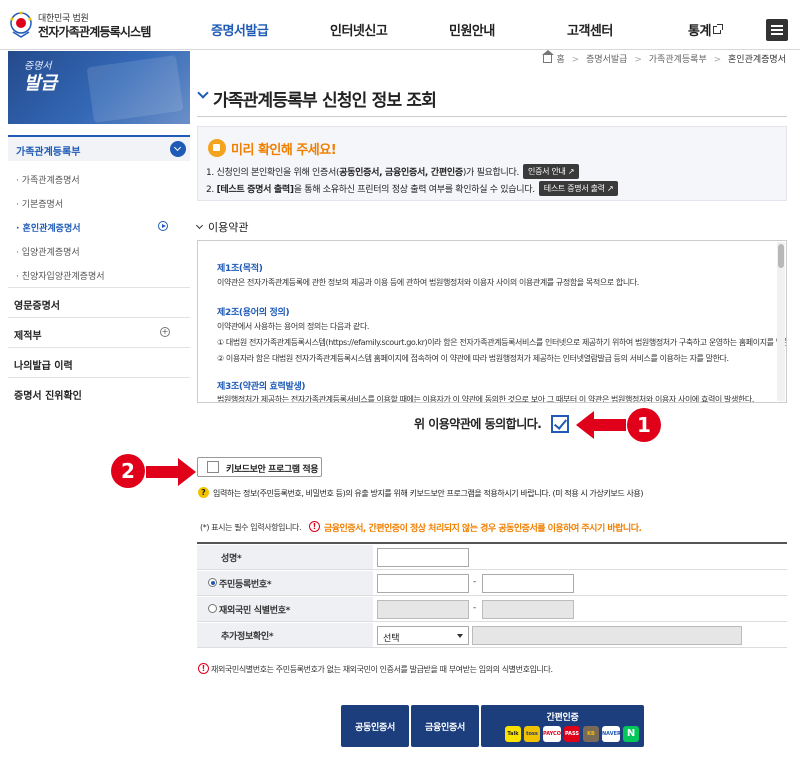 This screenshot has width=800, height=765. Describe the element at coordinates (187, 472) in the screenshot. I see `arrow-head-icon` at that location.